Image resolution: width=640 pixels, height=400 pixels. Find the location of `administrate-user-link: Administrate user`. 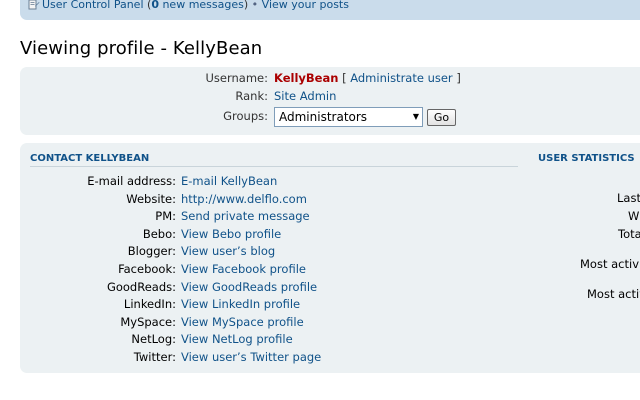

administrate-user-link: Administrate user is located at coordinates (401, 78).